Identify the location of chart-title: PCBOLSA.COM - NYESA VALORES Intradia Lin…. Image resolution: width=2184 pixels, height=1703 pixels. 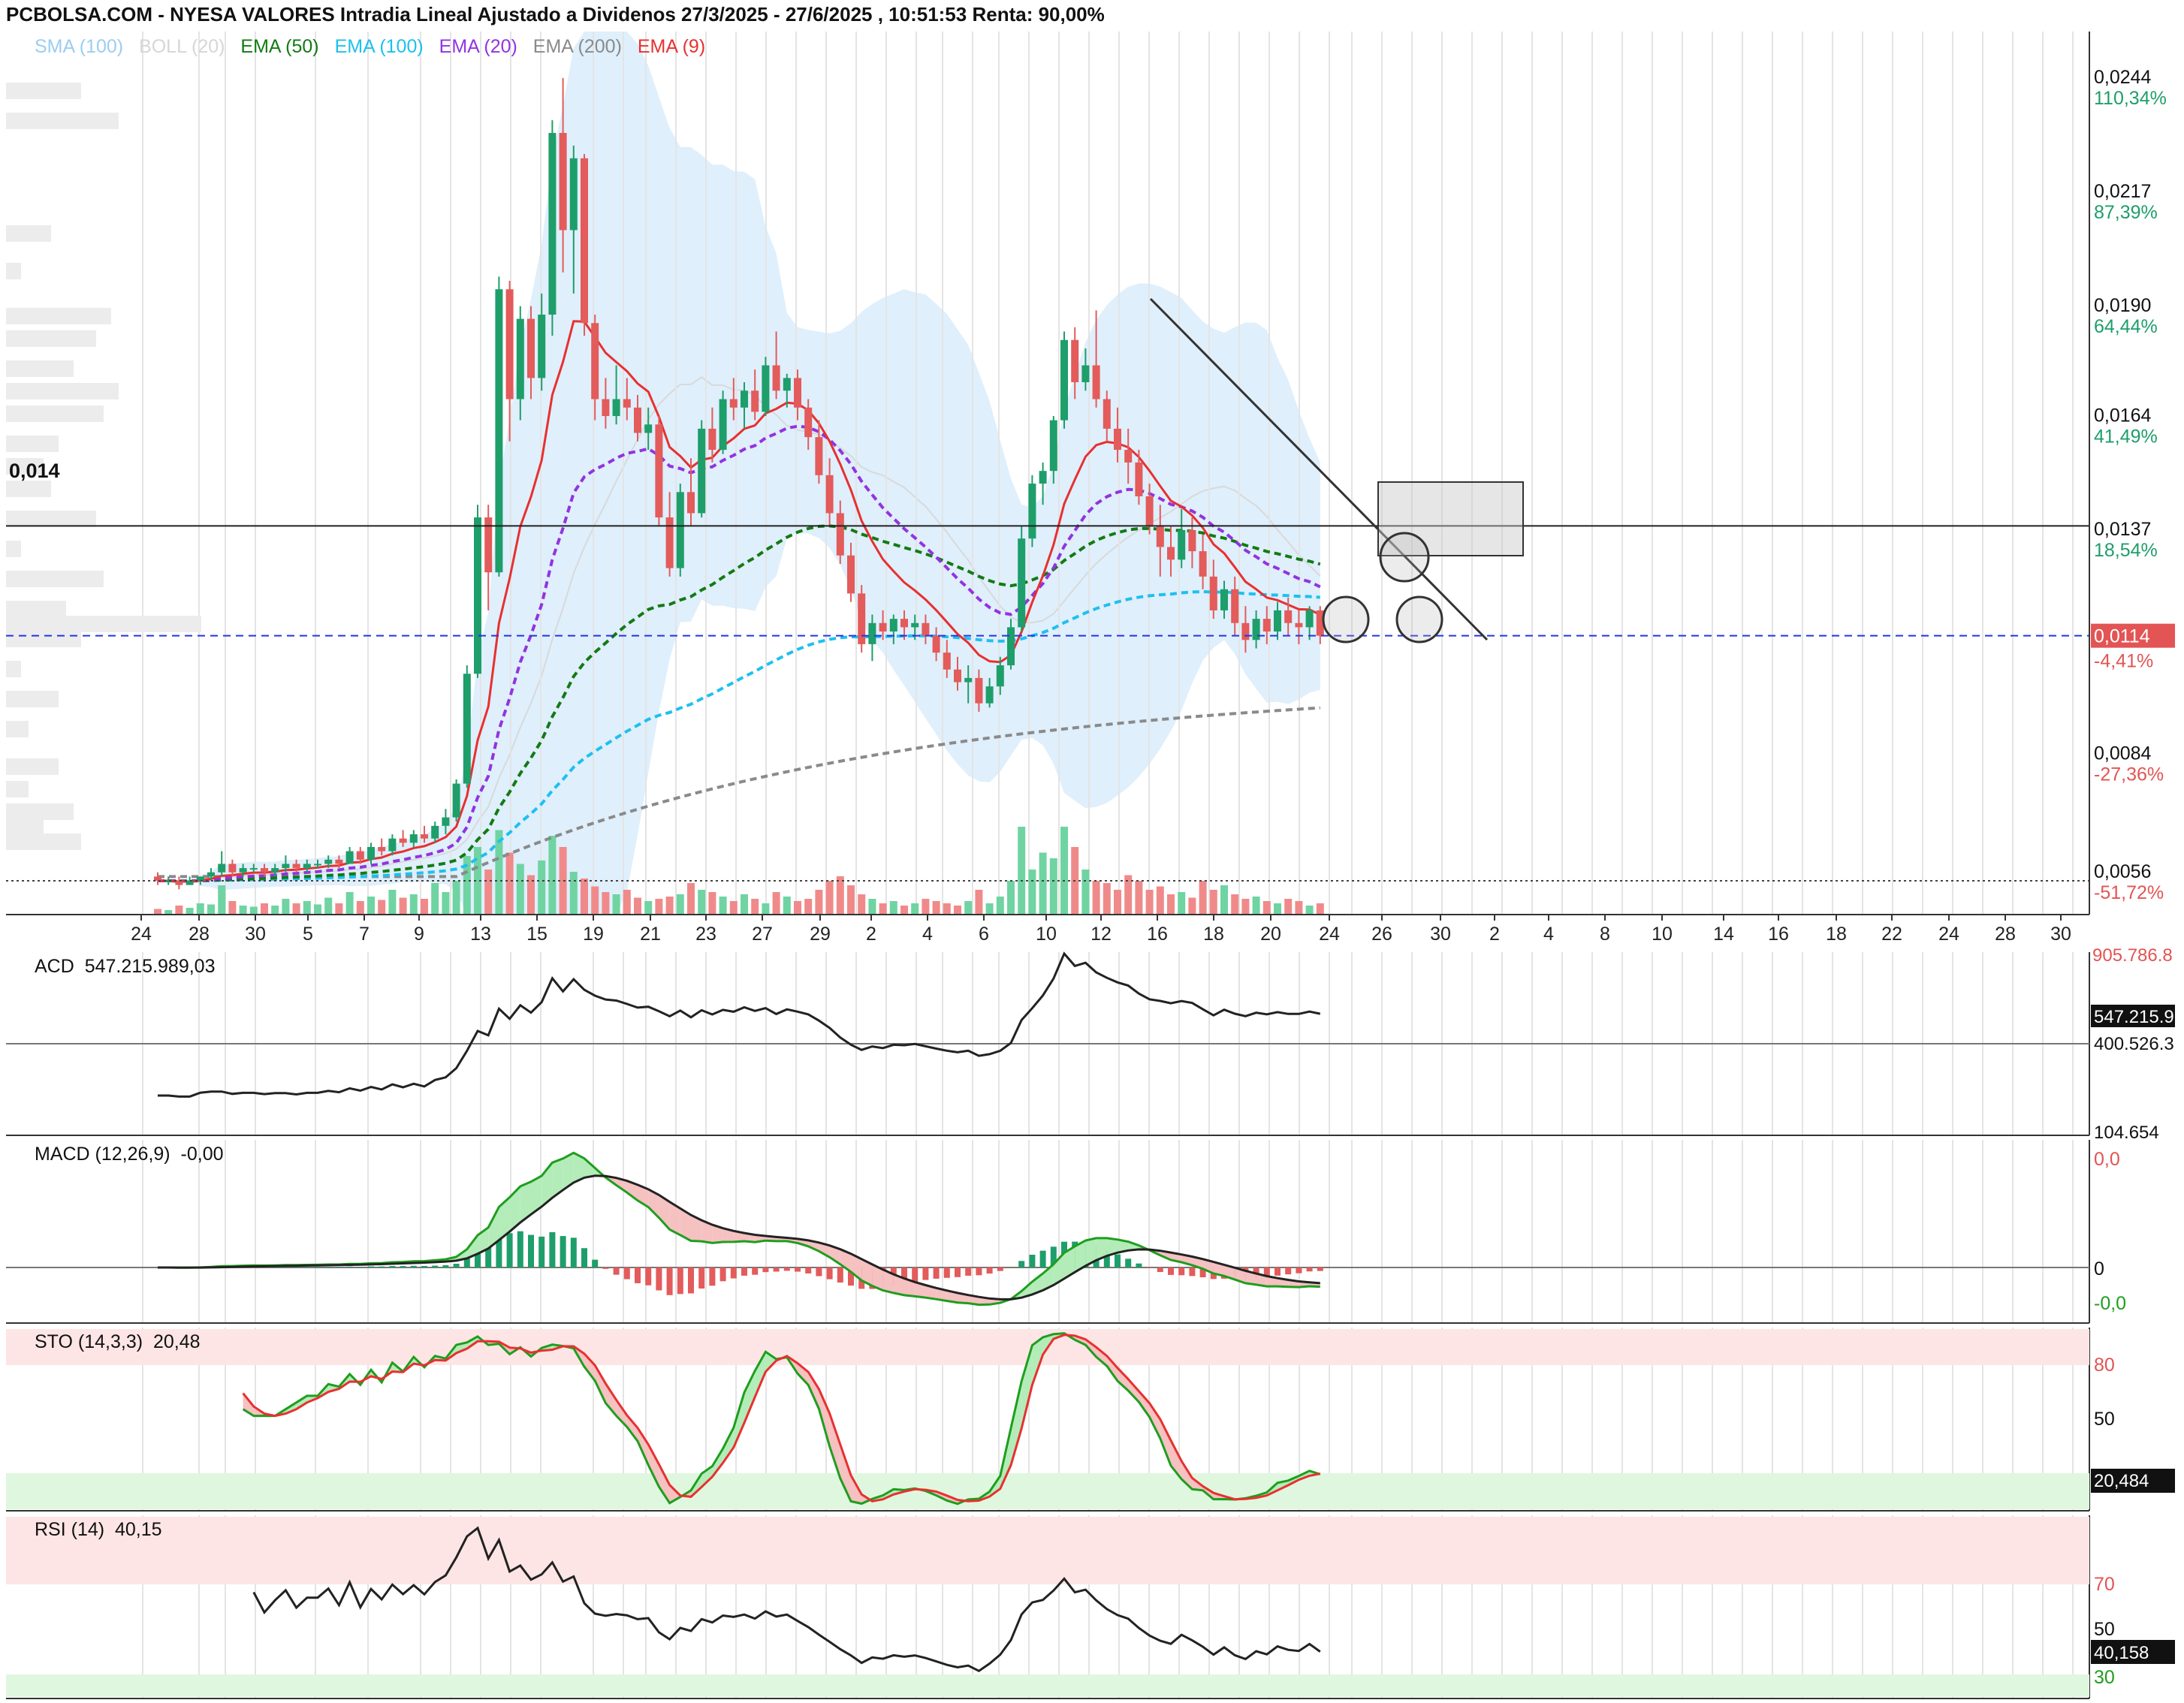
(555, 14).